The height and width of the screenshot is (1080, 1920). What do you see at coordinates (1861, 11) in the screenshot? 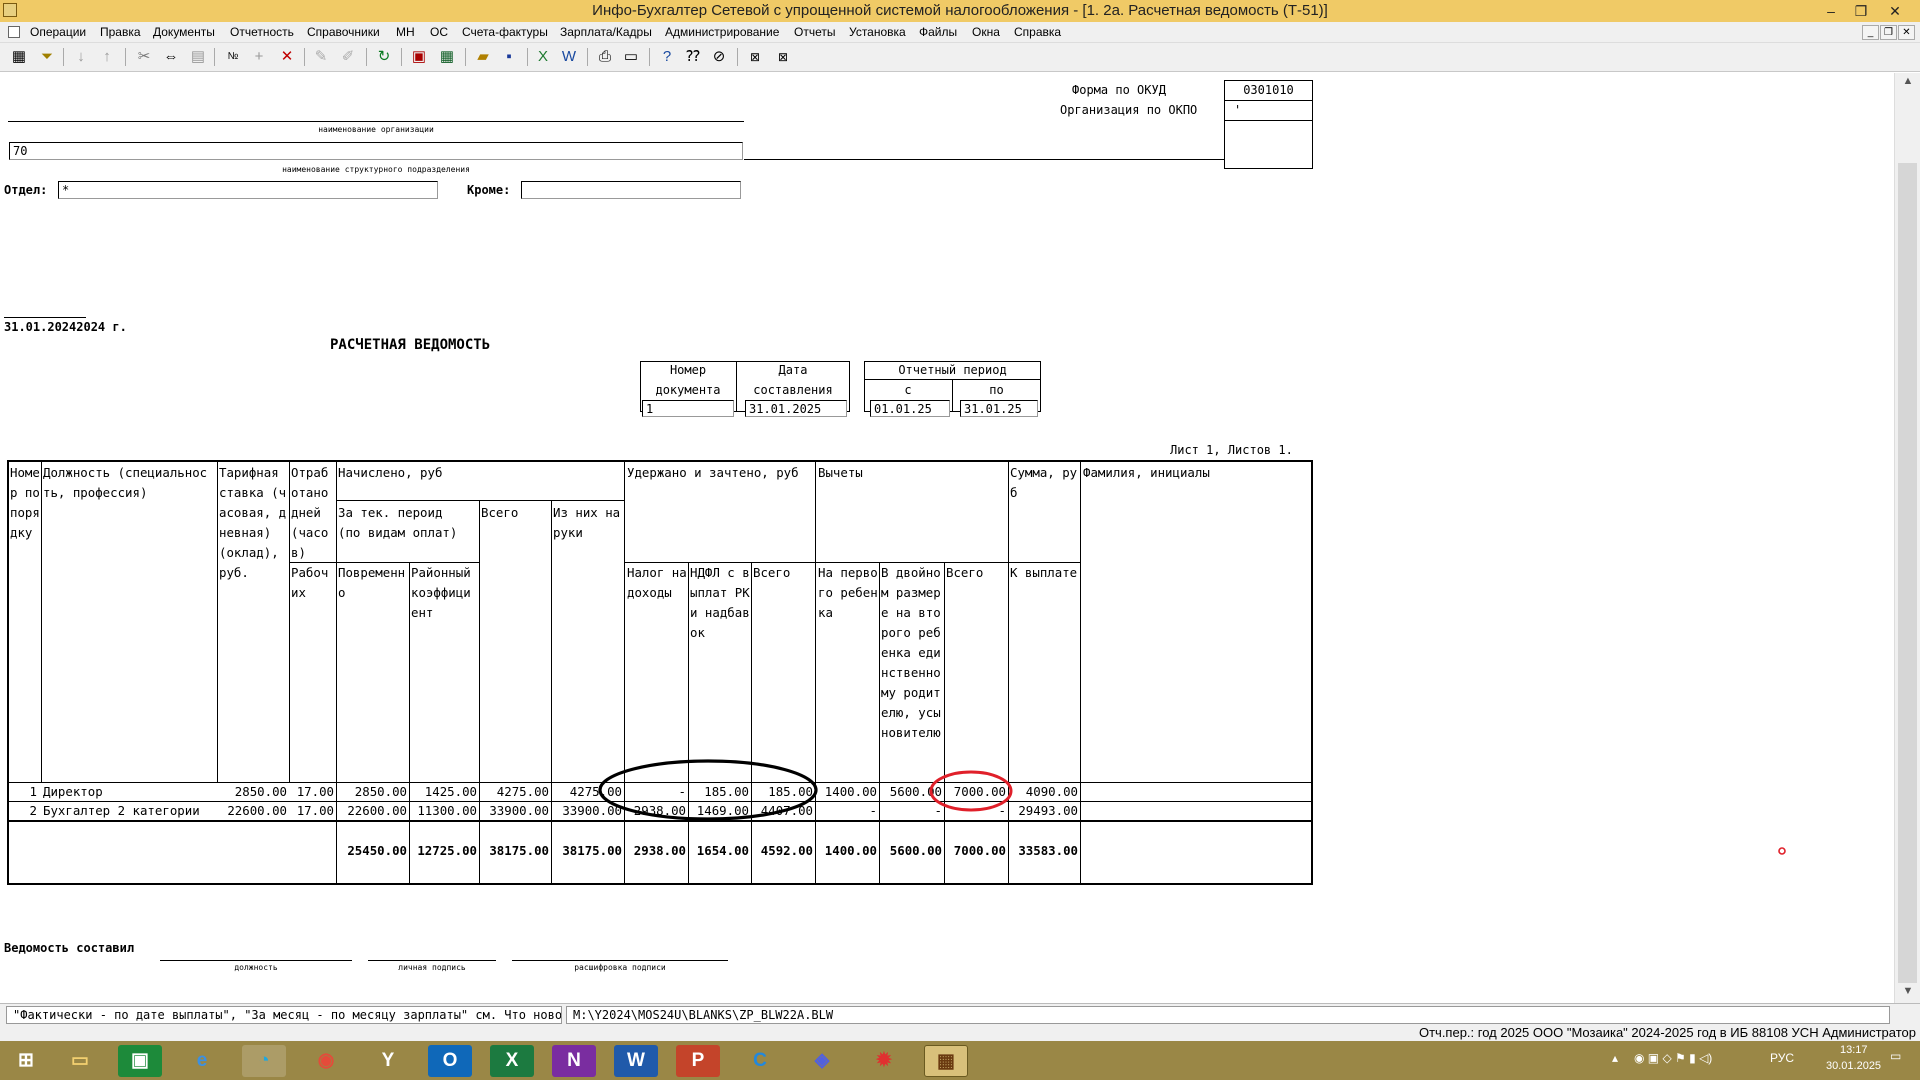
I see `restore-button: ❐` at bounding box center [1861, 11].